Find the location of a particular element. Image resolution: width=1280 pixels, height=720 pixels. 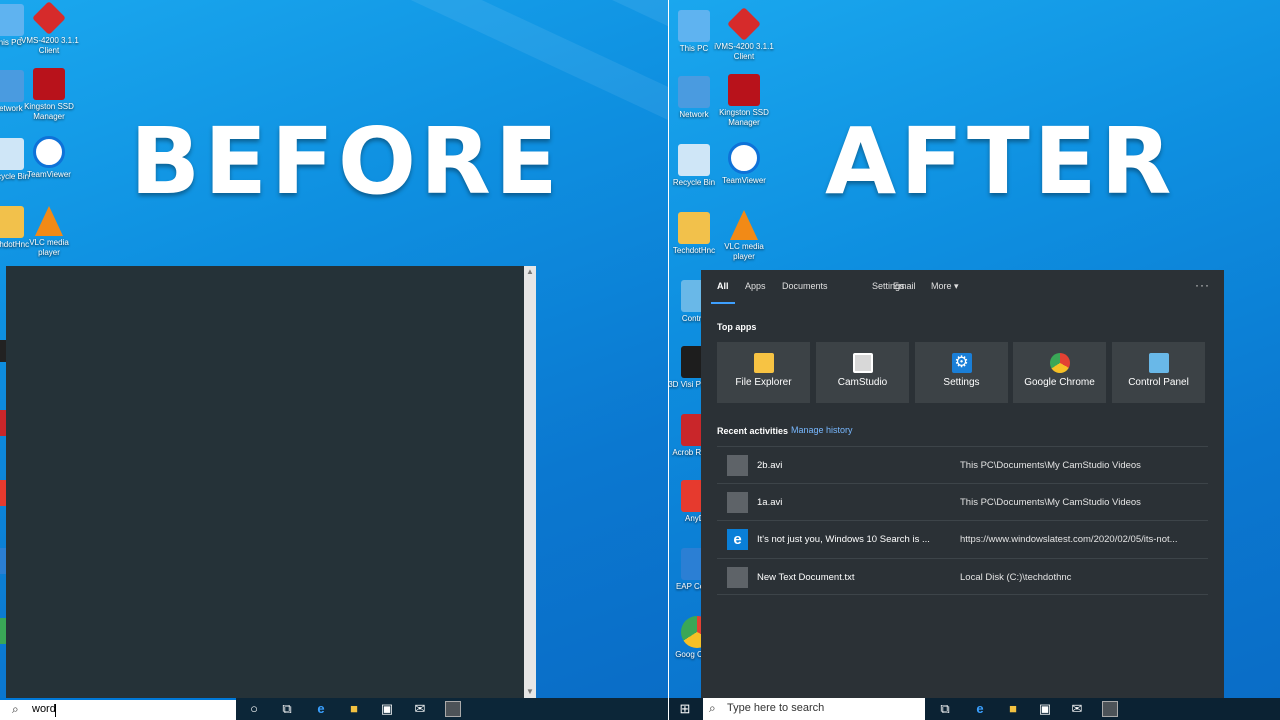

tab-apps: Apps is located at coordinates (755, 286).